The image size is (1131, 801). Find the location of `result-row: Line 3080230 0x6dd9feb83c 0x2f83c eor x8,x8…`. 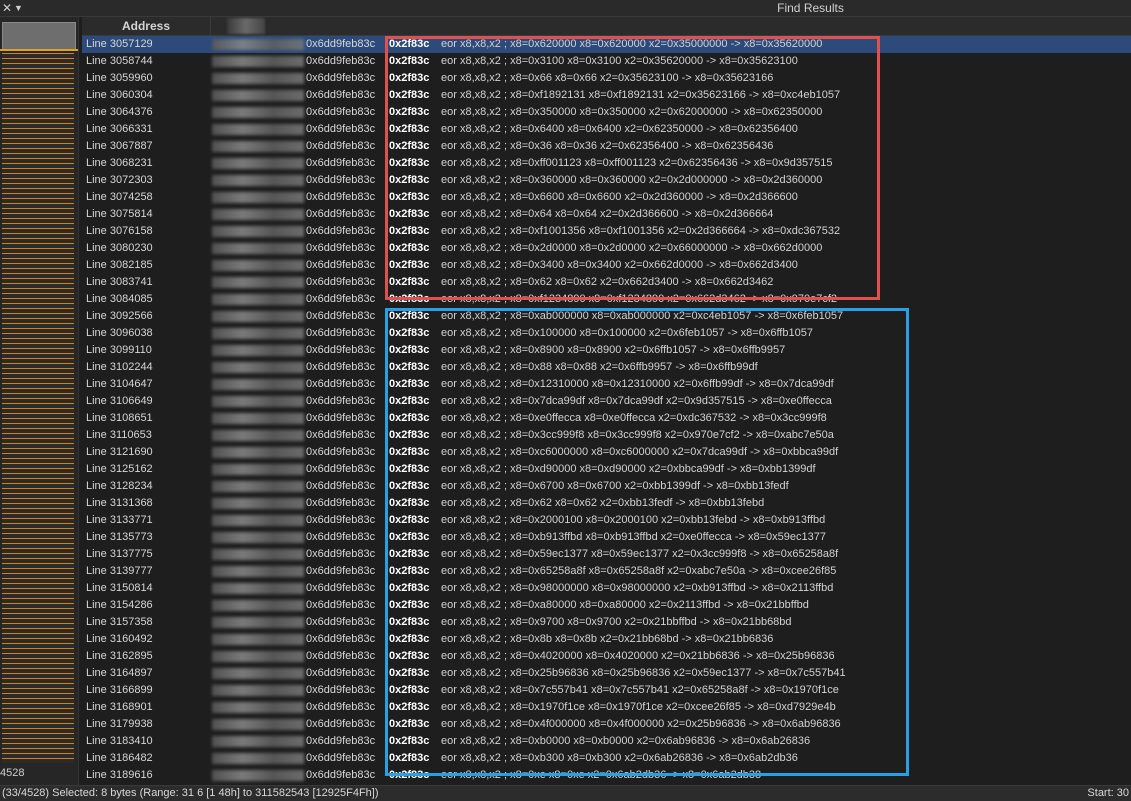

result-row: Line 3080230 0x6dd9feb83c 0x2f83c eor x8,x8… is located at coordinates (606, 248).